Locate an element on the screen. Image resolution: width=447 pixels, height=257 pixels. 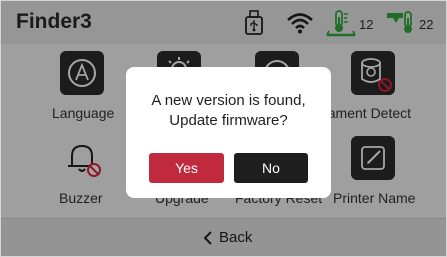
dialog-message-line2: Update firmware? is located at coordinates (228, 120).